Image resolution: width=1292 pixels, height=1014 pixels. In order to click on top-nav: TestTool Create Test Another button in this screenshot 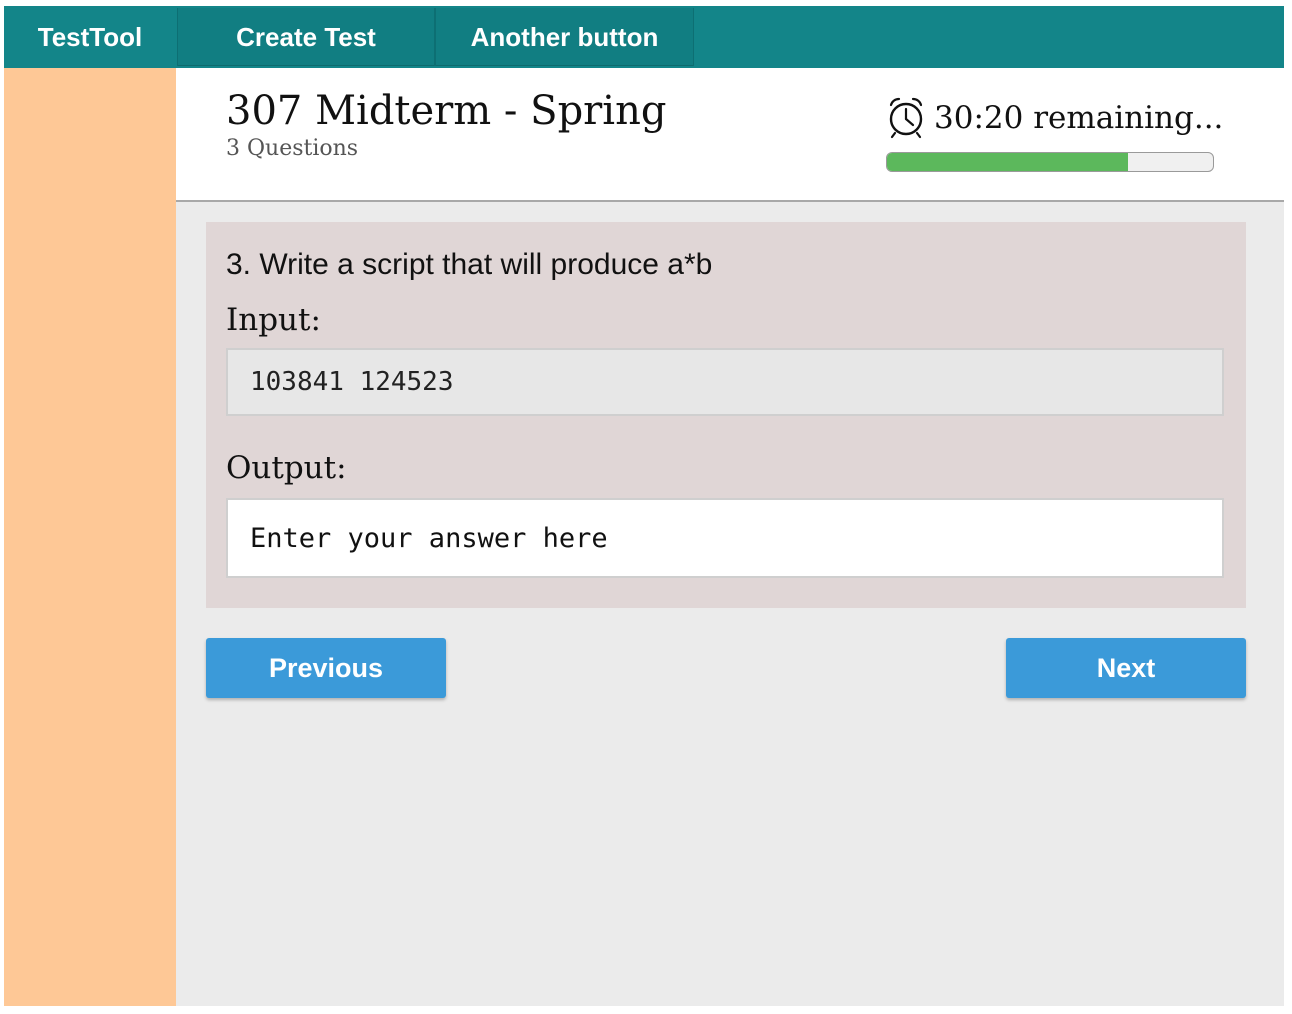, I will do `click(644, 37)`.